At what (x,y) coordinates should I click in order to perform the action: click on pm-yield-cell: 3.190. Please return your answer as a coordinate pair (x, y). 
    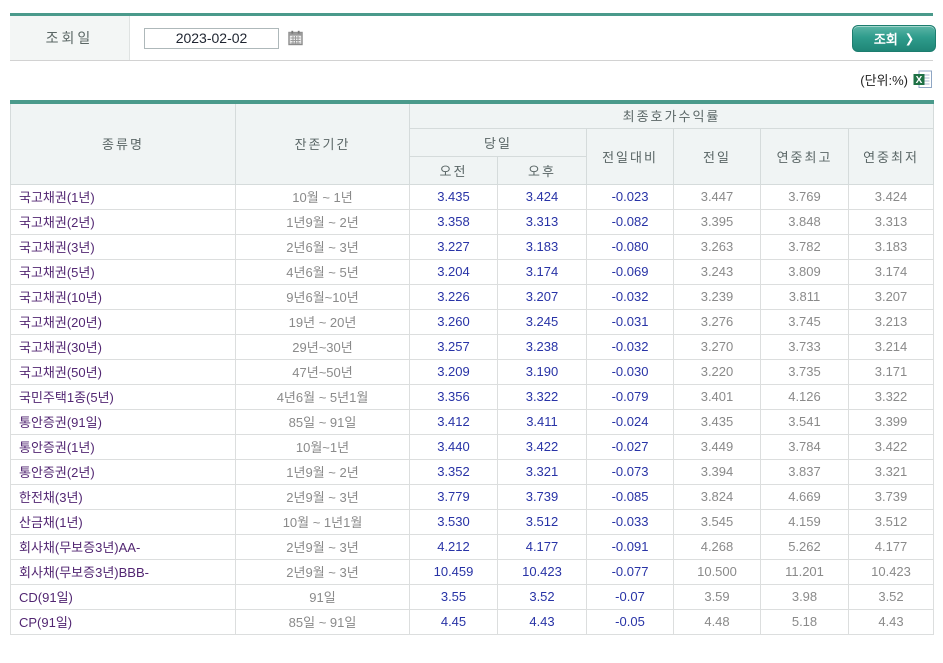
    Looking at the image, I should click on (542, 371).